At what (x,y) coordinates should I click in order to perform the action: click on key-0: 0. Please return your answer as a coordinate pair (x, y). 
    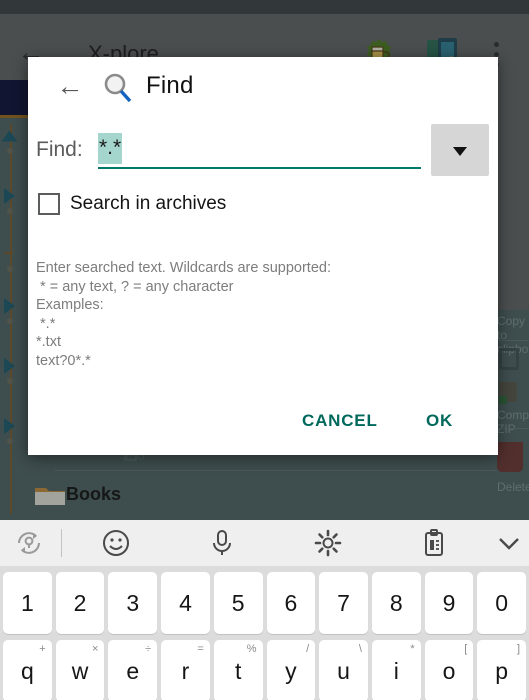
    Looking at the image, I should click on (502, 603).